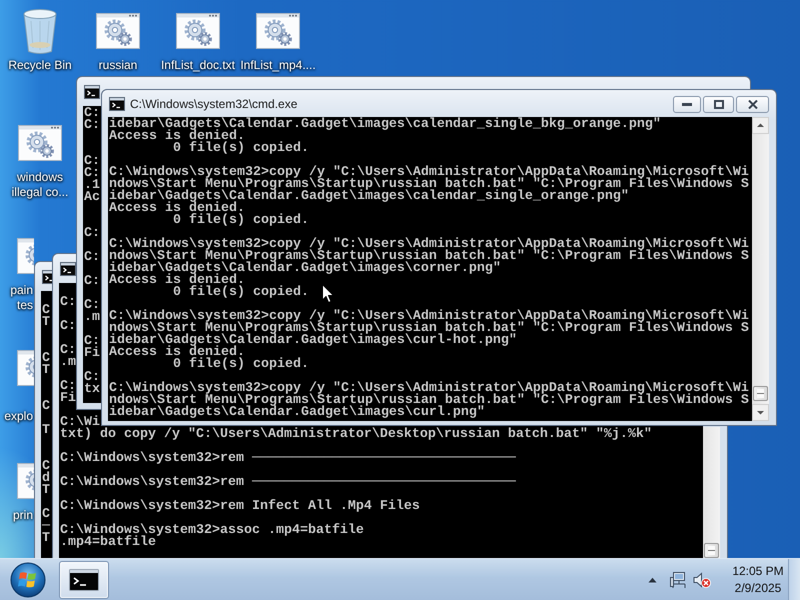 The width and height of the screenshot is (800, 600). What do you see at coordinates (212, 531) in the screenshot?
I see `console-line: C:\Windows\system32>assoc .mp4=batfile` at bounding box center [212, 531].